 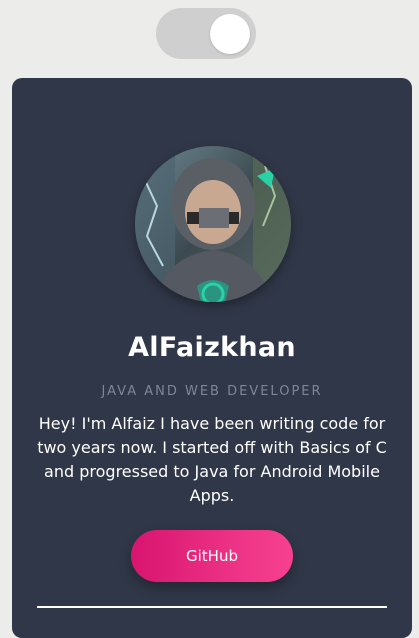 What do you see at coordinates (212, 391) in the screenshot?
I see `profile-role: JAVA AND WEB DEVELOPER` at bounding box center [212, 391].